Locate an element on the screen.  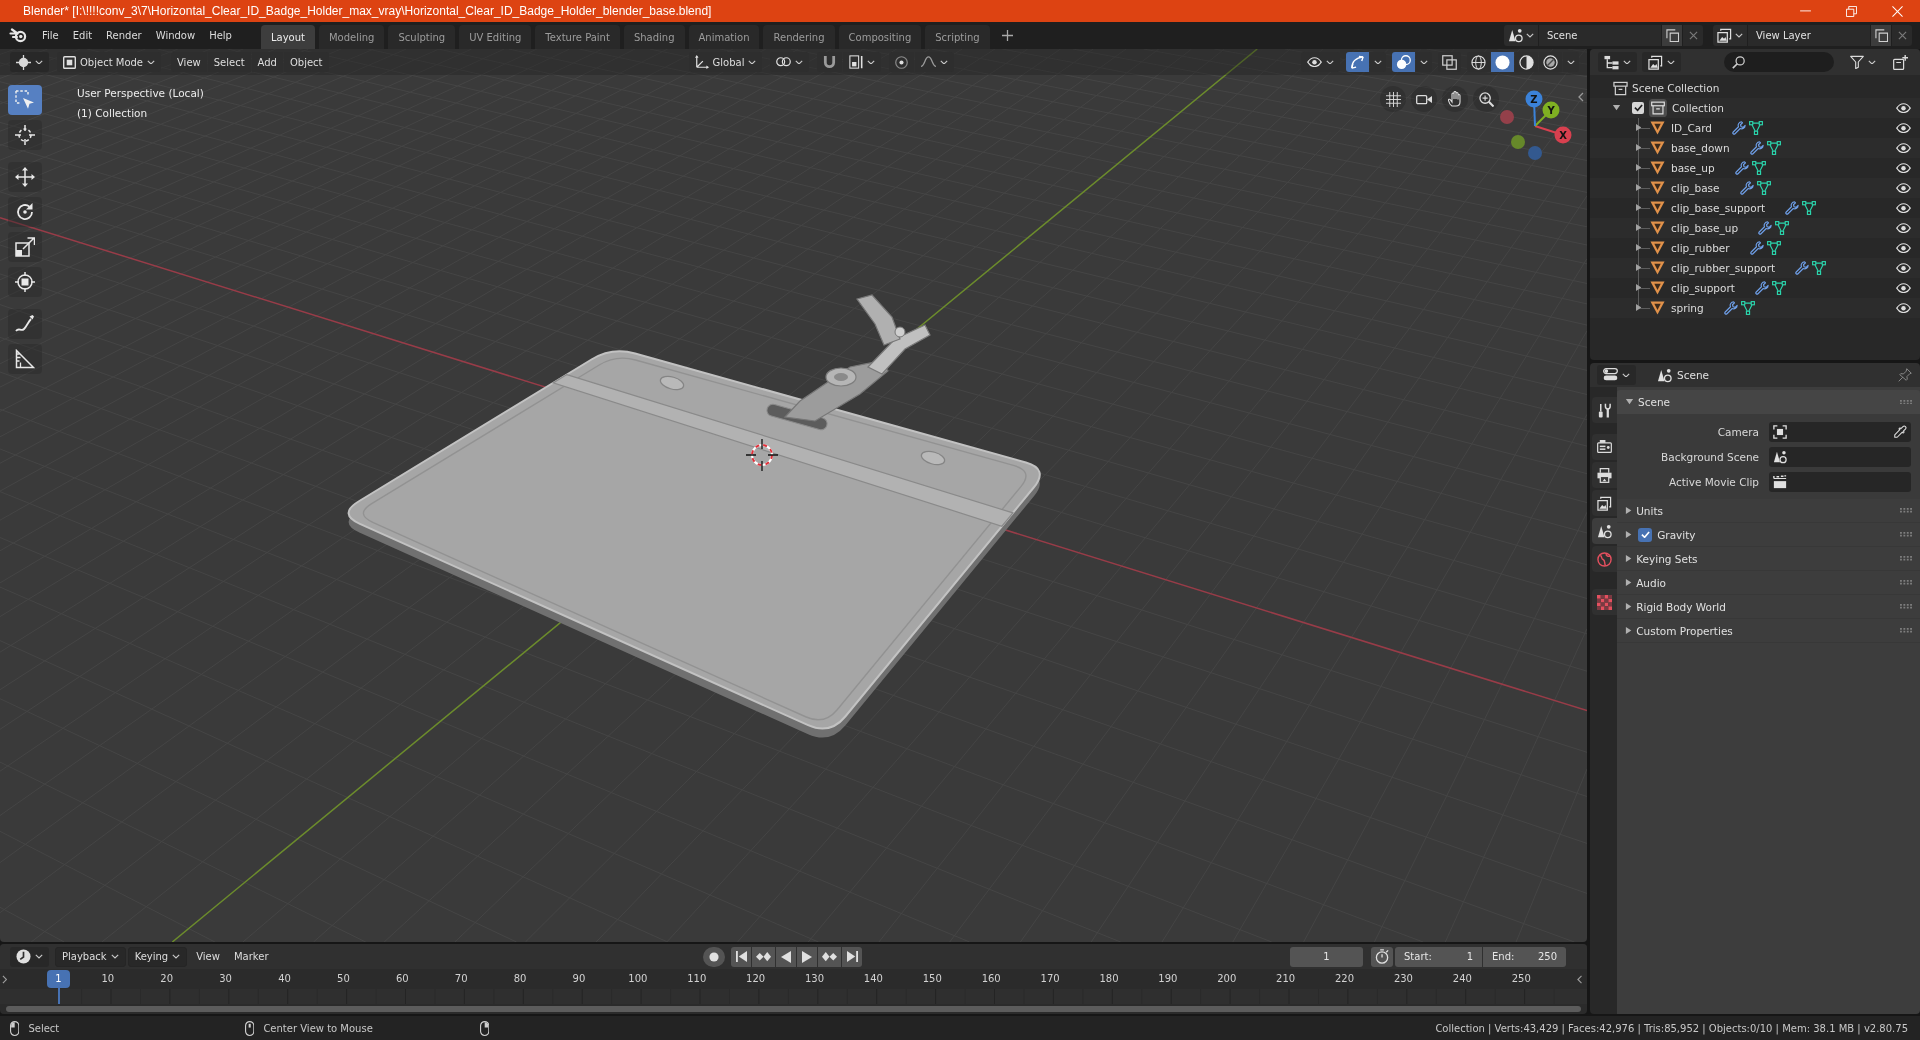
panel-header: Units is located at coordinates (1768, 511).